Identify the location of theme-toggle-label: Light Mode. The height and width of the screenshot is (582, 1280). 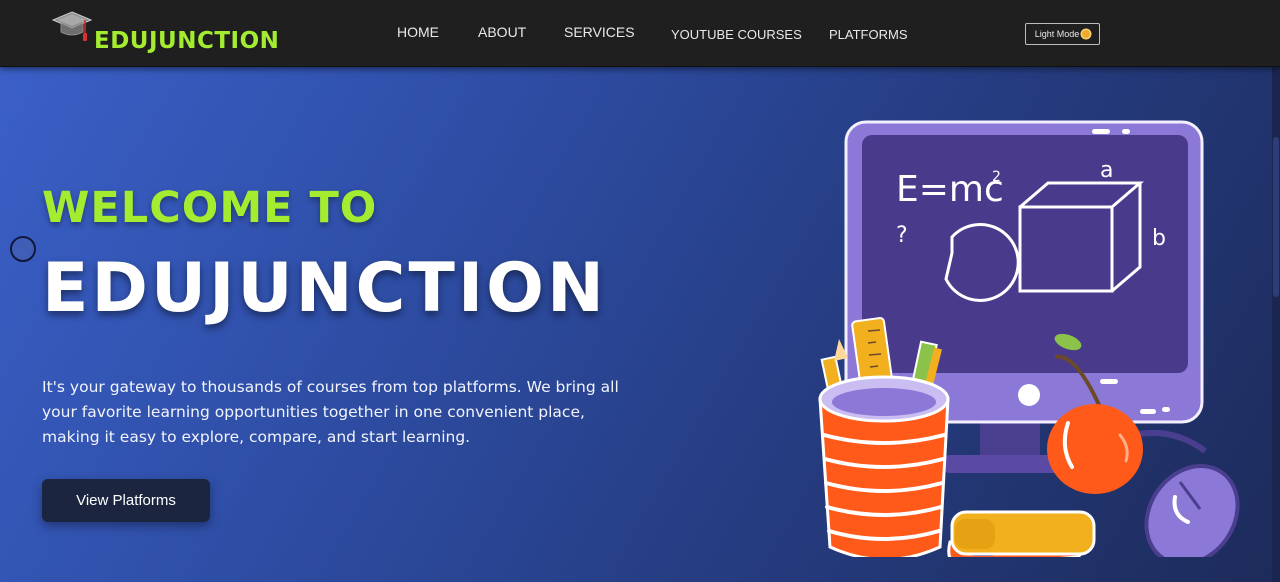
(1057, 34).